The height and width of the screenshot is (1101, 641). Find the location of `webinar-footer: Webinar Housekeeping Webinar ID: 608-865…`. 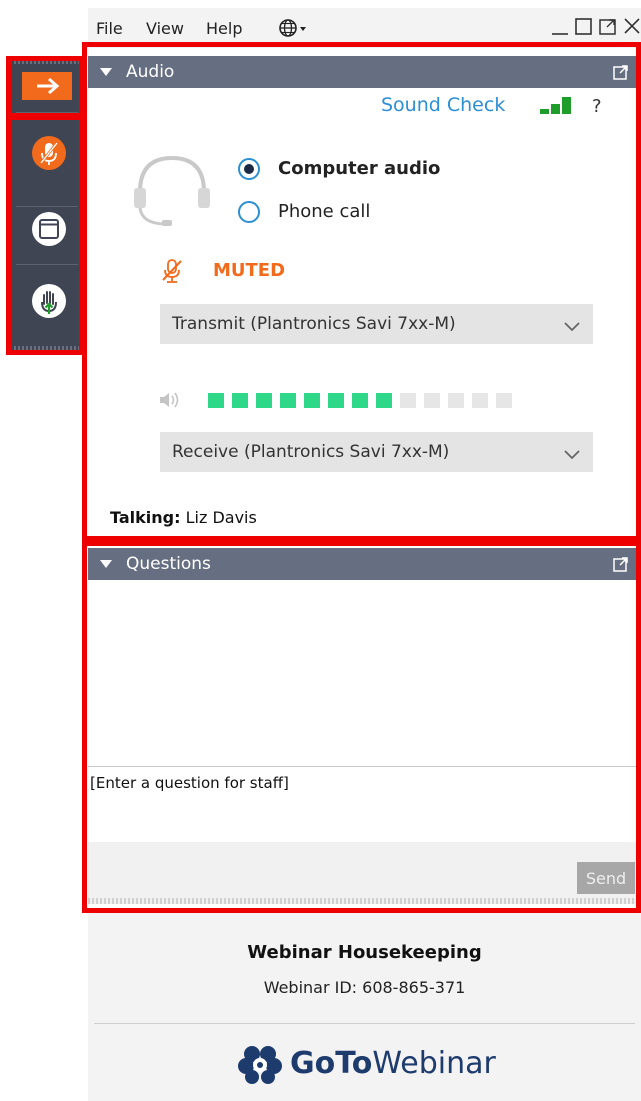

webinar-footer: Webinar Housekeeping Webinar ID: 608-865… is located at coordinates (364, 1006).